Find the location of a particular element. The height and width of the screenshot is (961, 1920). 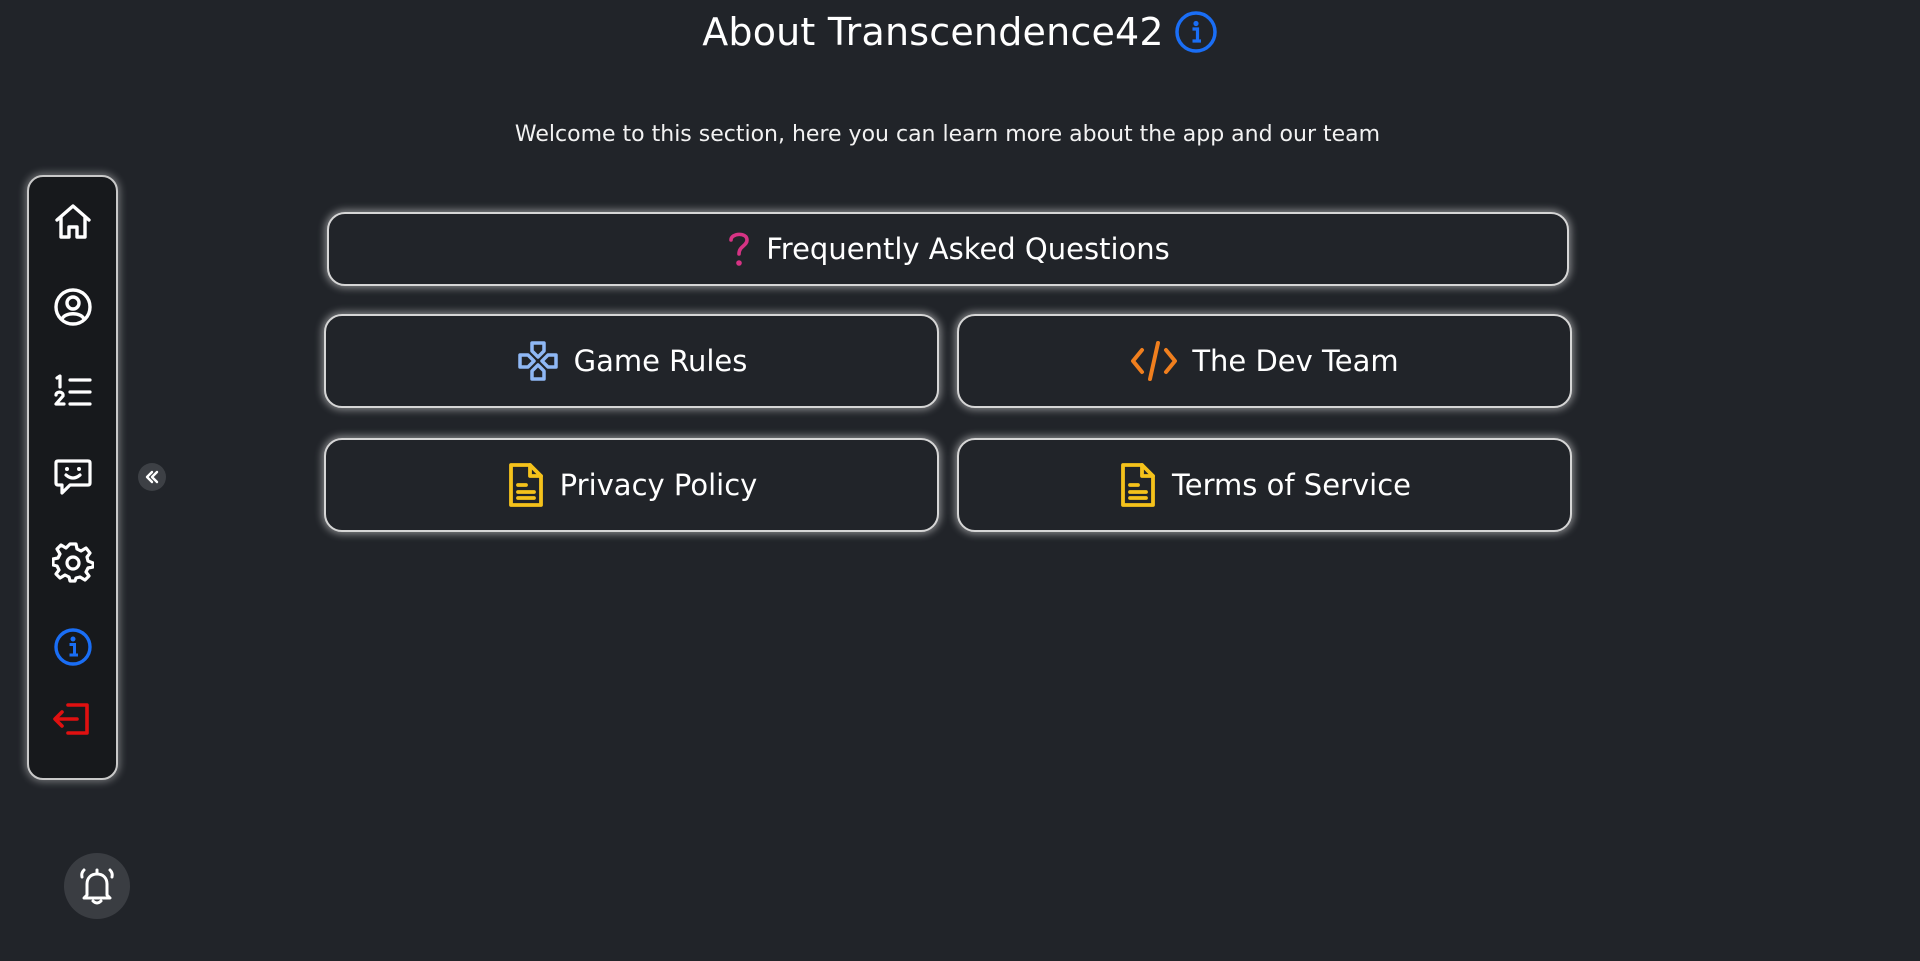

game-rules-label: Game Rules is located at coordinates (660, 361).